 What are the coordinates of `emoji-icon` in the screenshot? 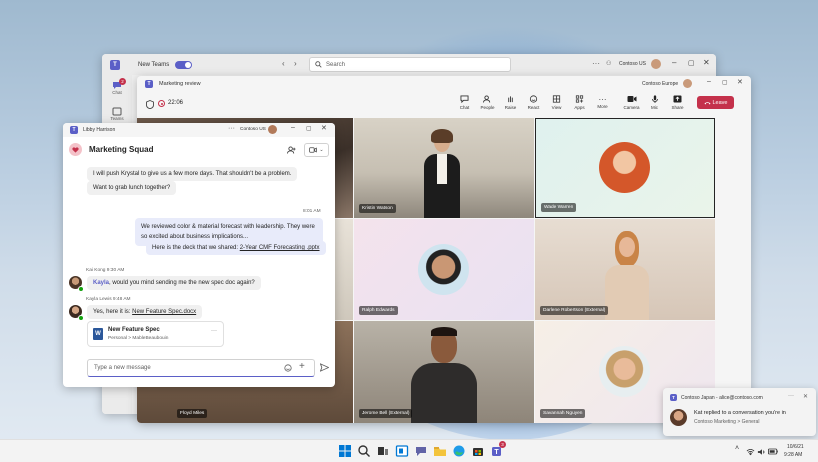 It's located at (288, 368).